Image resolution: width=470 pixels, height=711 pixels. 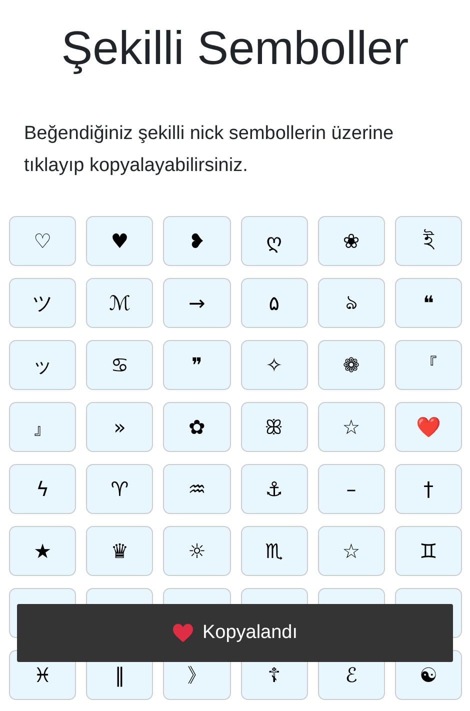 What do you see at coordinates (351, 489) in the screenshot?
I see `symbol-button: –` at bounding box center [351, 489].